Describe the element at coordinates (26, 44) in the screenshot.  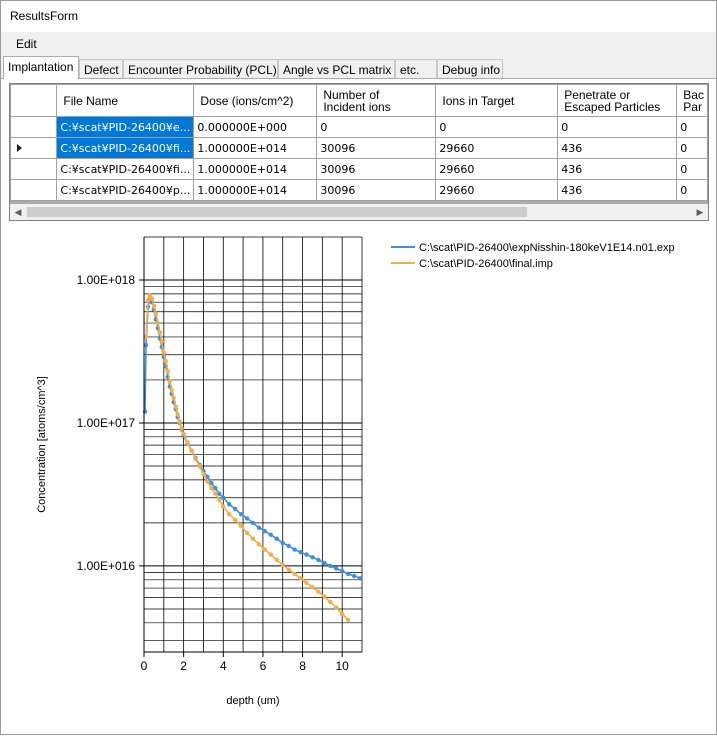
I see `menu-edit: Edit` at that location.